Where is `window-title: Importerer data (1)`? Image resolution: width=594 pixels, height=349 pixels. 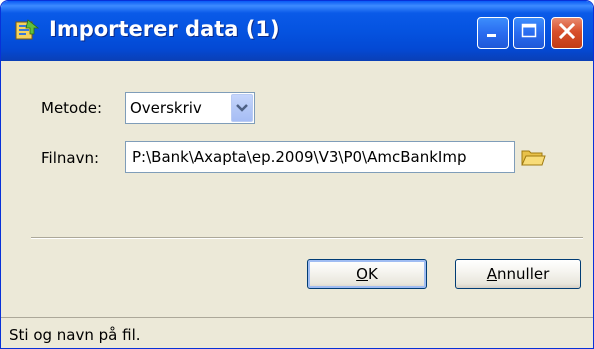
window-title: Importerer data (1) is located at coordinates (164, 29).